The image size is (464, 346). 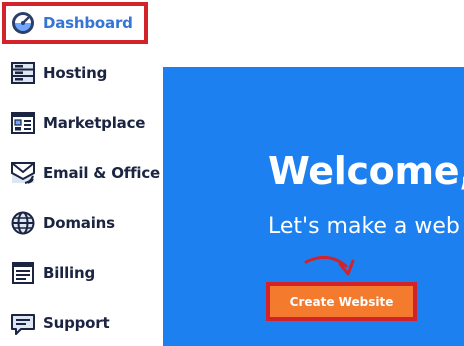 I want to click on welcome-subtitle: Let's make a web, so click(x=364, y=226).